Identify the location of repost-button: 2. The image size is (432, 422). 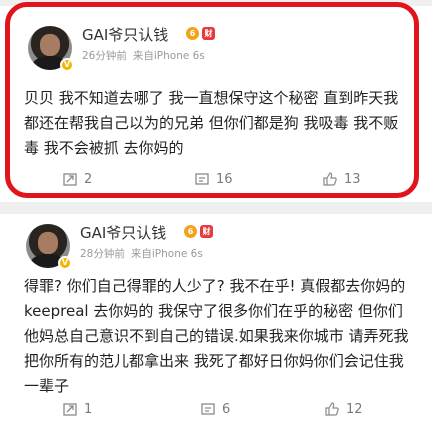
(77, 179).